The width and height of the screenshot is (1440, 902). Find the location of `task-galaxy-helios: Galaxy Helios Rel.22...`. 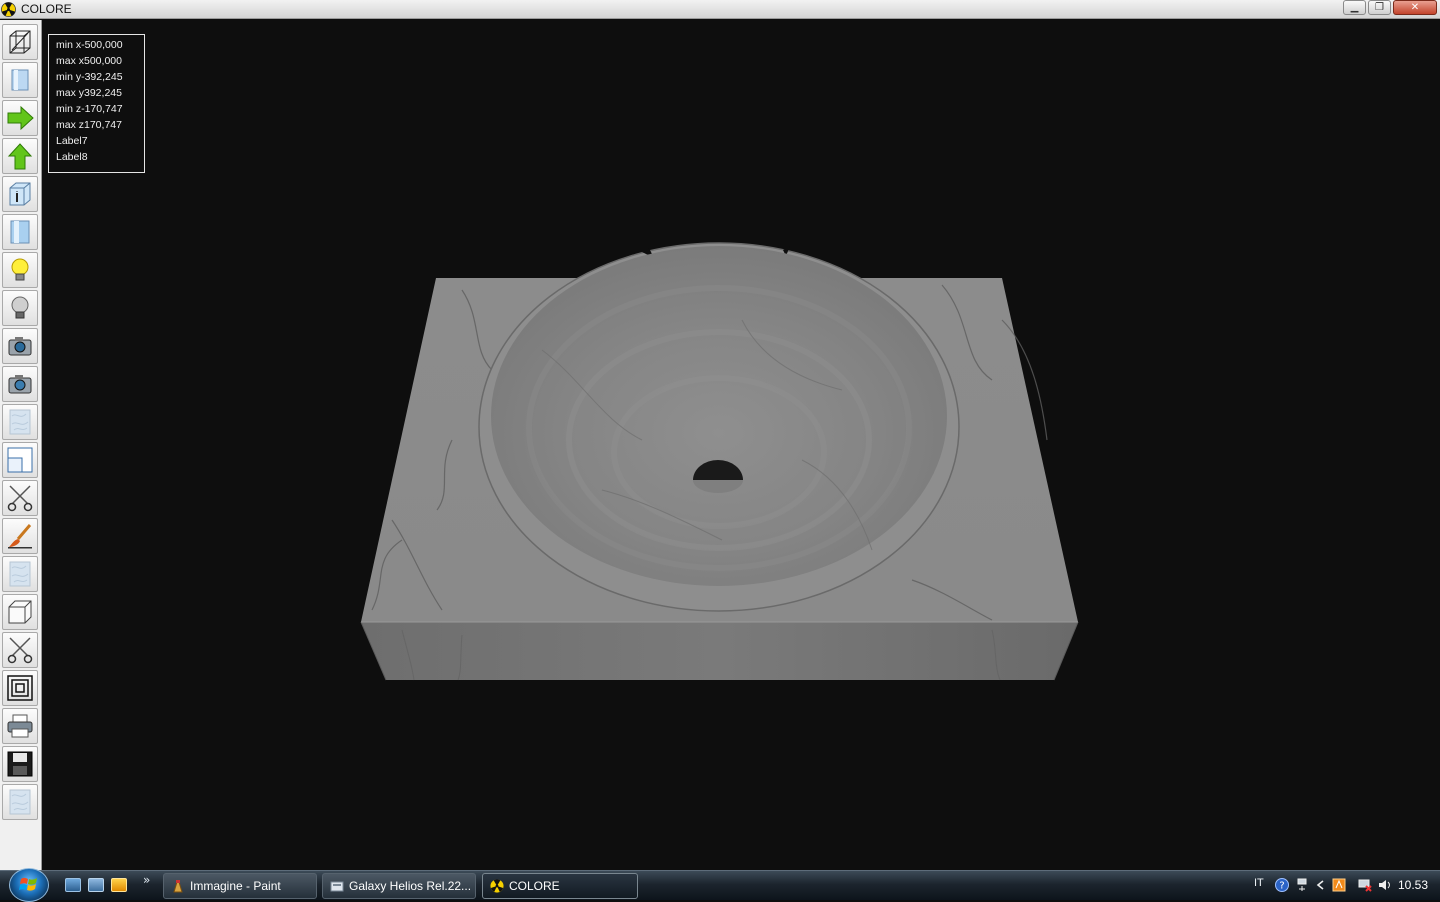

task-galaxy-helios: Galaxy Helios Rel.22... is located at coordinates (399, 886).